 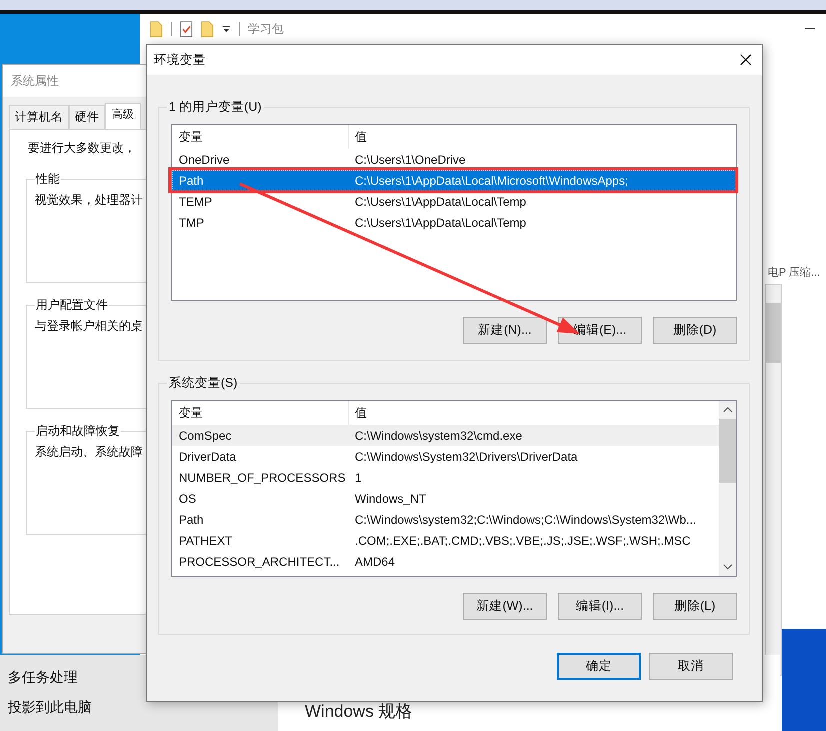 I want to click on column-header: 变量, so click(x=261, y=137).